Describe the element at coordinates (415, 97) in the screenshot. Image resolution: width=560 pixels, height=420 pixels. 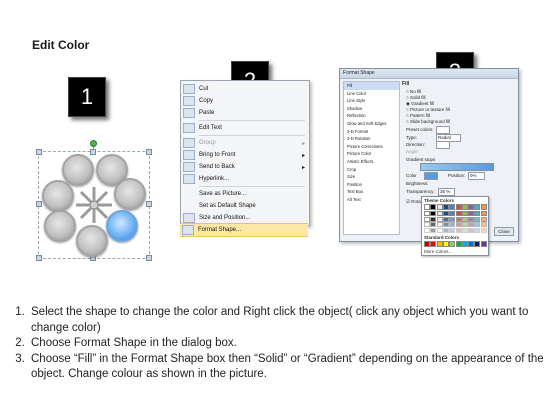
I see `option-solid-fill: ○ Solid fill` at that location.